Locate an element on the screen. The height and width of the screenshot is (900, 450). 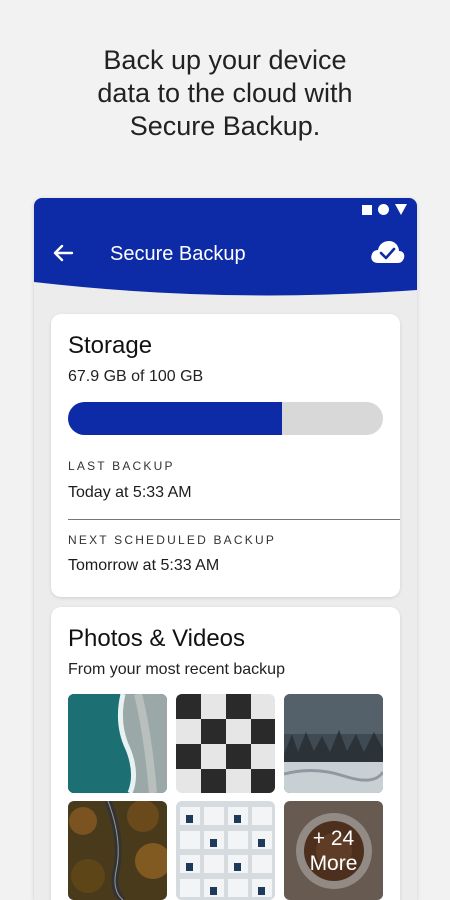
headline-line-1: Back up your device is located at coordinates (225, 60).